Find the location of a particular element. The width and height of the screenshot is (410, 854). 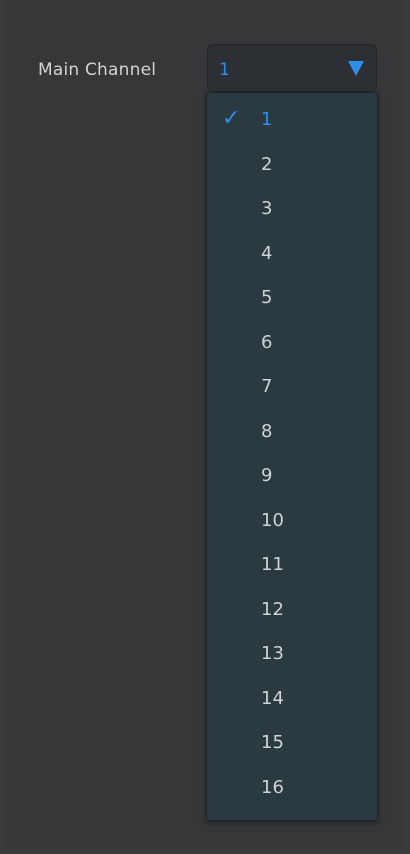

channel-option-label: 12 is located at coordinates (272, 609).